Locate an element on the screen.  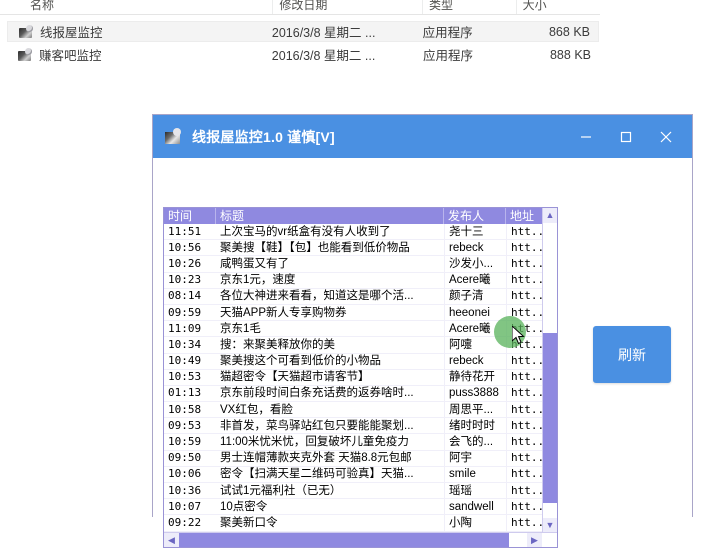
explorer-column-size: 大小 is located at coordinates (557, 7).